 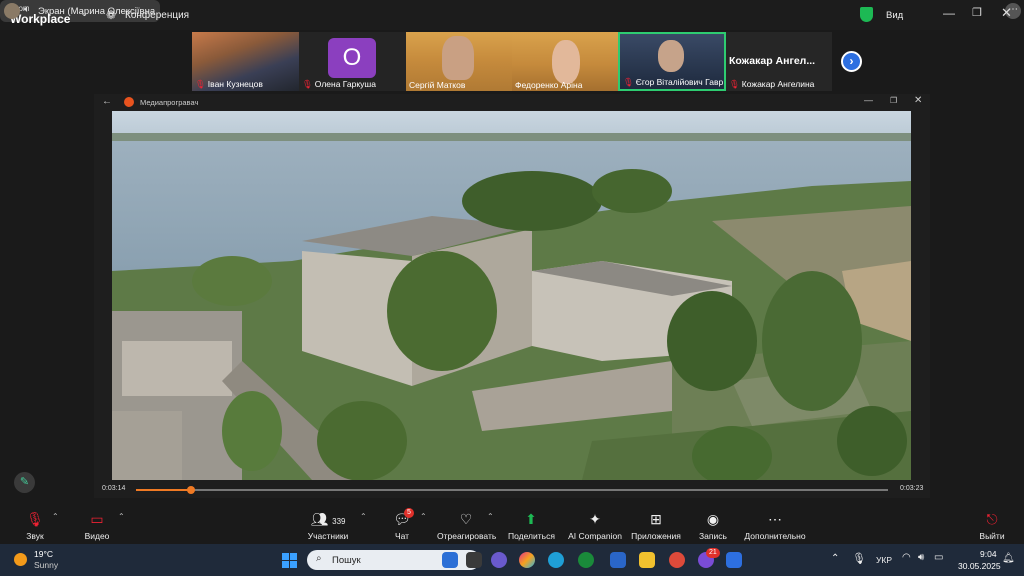 What do you see at coordinates (647, 560) in the screenshot?
I see `file-explorer-icon` at bounding box center [647, 560].